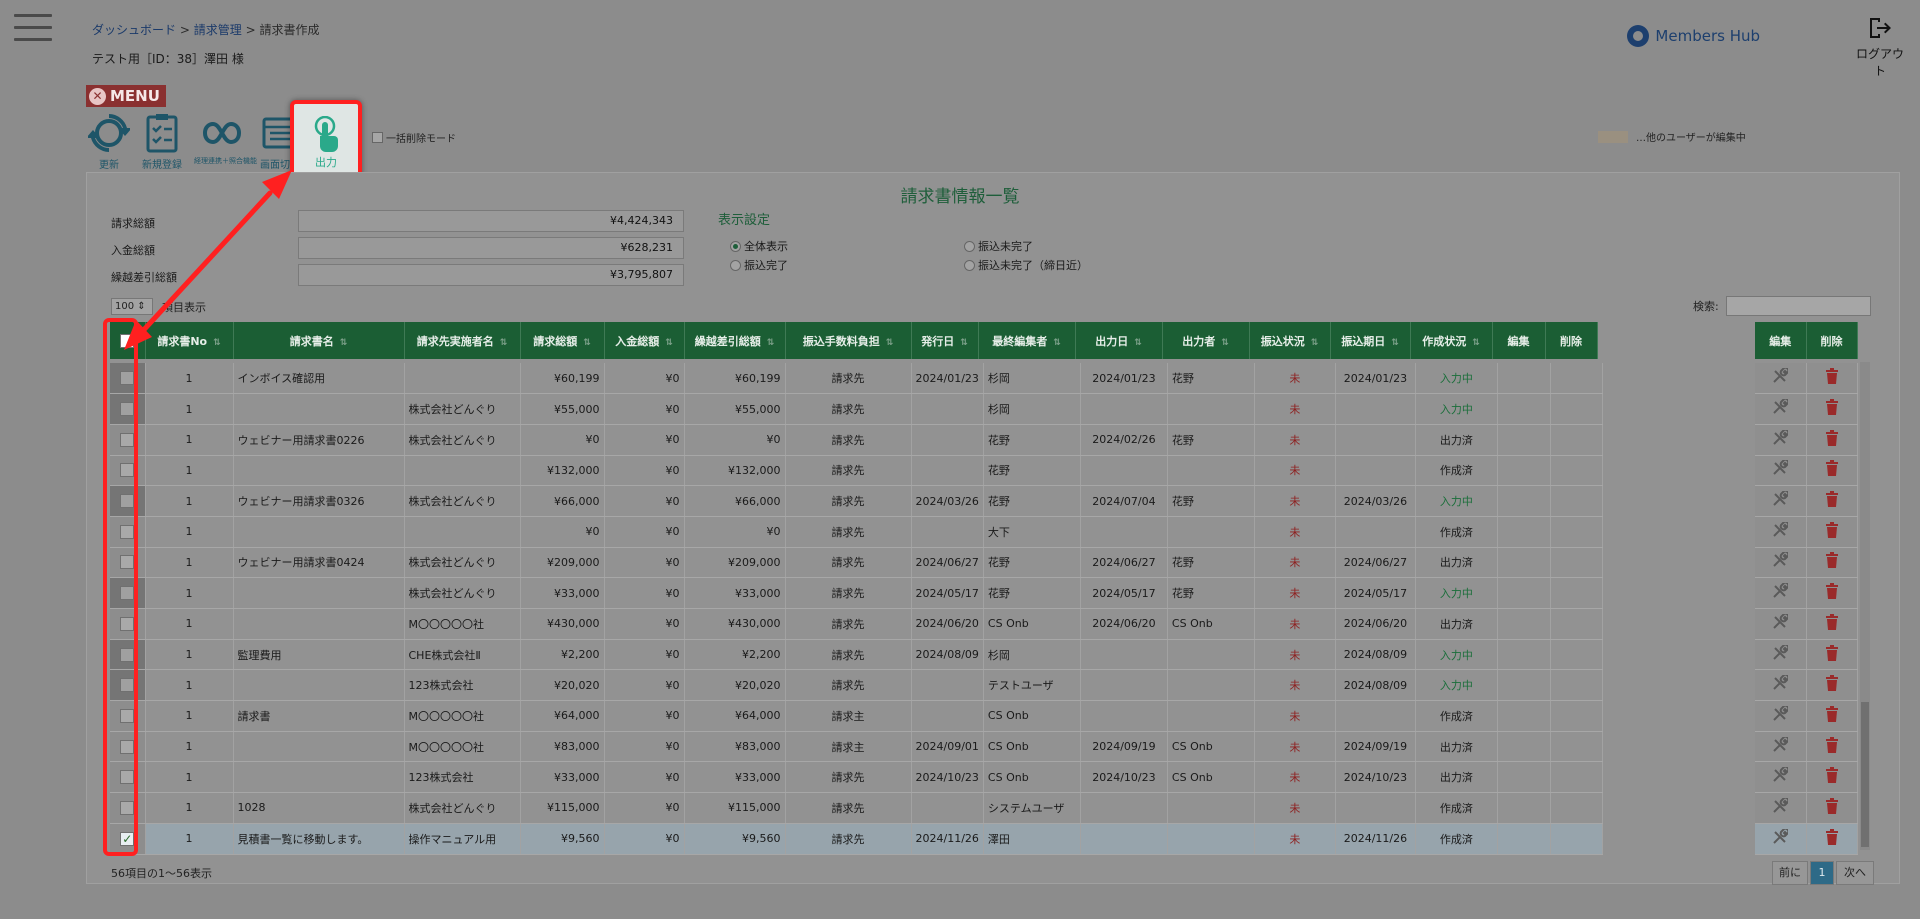 Image resolution: width=1920 pixels, height=919 pixels. What do you see at coordinates (856, 471) in the screenshot?
I see `table-row: 1 ¥132,000 ¥0 ¥132,000 請求先 花野未作成済` at bounding box center [856, 471].